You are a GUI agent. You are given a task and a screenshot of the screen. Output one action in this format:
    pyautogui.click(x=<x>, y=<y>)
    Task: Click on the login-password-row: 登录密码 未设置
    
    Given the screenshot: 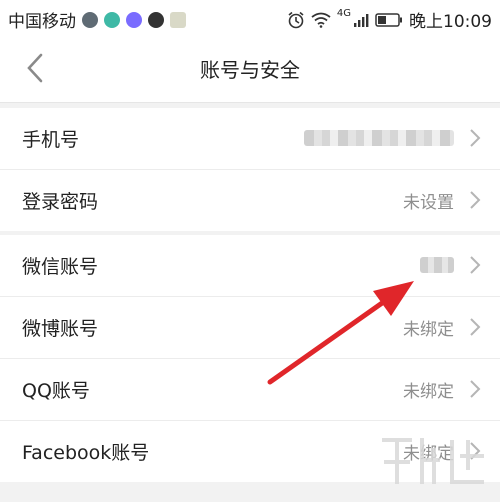 What is the action you would take?
    pyautogui.click(x=250, y=200)
    